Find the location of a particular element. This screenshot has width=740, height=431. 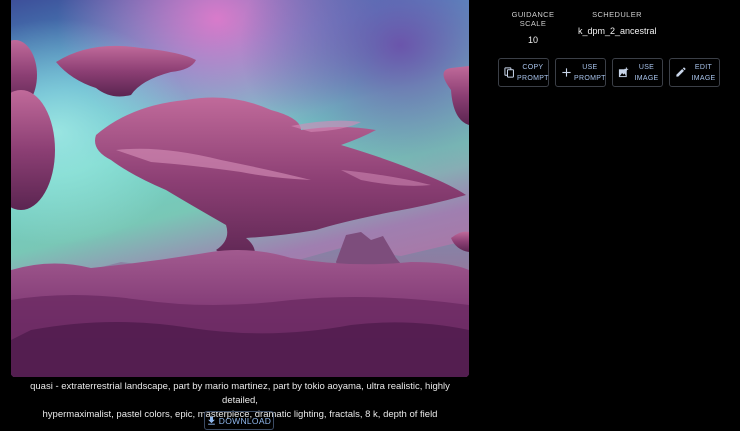

guidance-scale-value: 10 is located at coordinates (532, 40).